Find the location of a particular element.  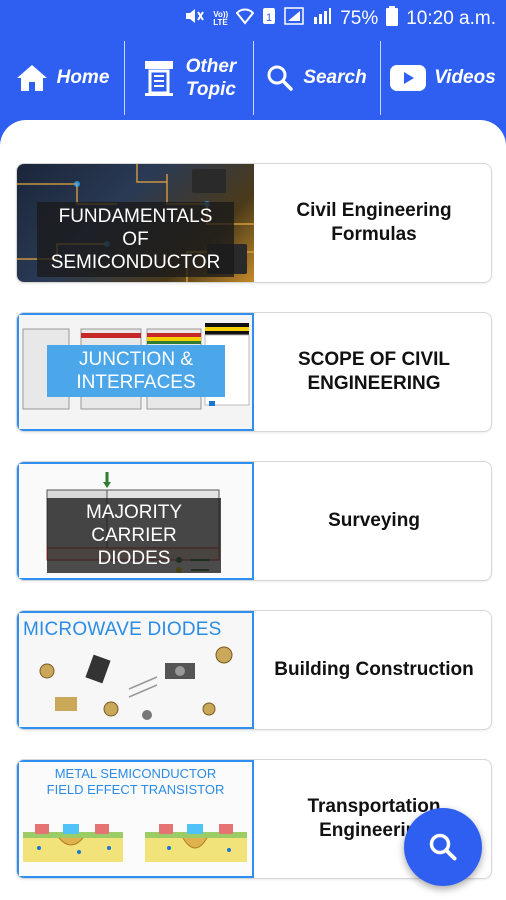

thumbnail-caption-line: MAJORITY is located at coordinates (134, 512).